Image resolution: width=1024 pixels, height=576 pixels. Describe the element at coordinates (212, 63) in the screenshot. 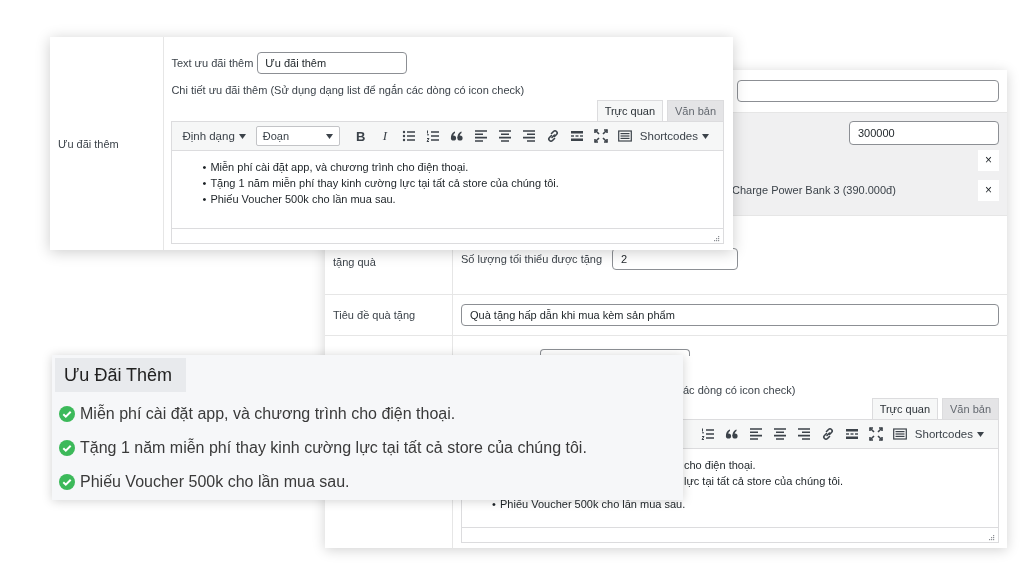

I see `field-label: Text ưu đãi thêm` at that location.